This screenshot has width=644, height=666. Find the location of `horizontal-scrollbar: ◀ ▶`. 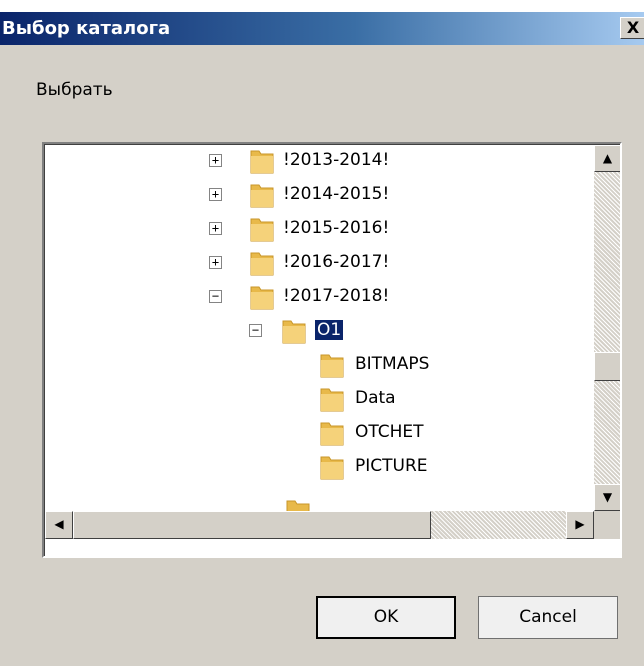

horizontal-scrollbar: ◀ ▶ is located at coordinates (319, 525).